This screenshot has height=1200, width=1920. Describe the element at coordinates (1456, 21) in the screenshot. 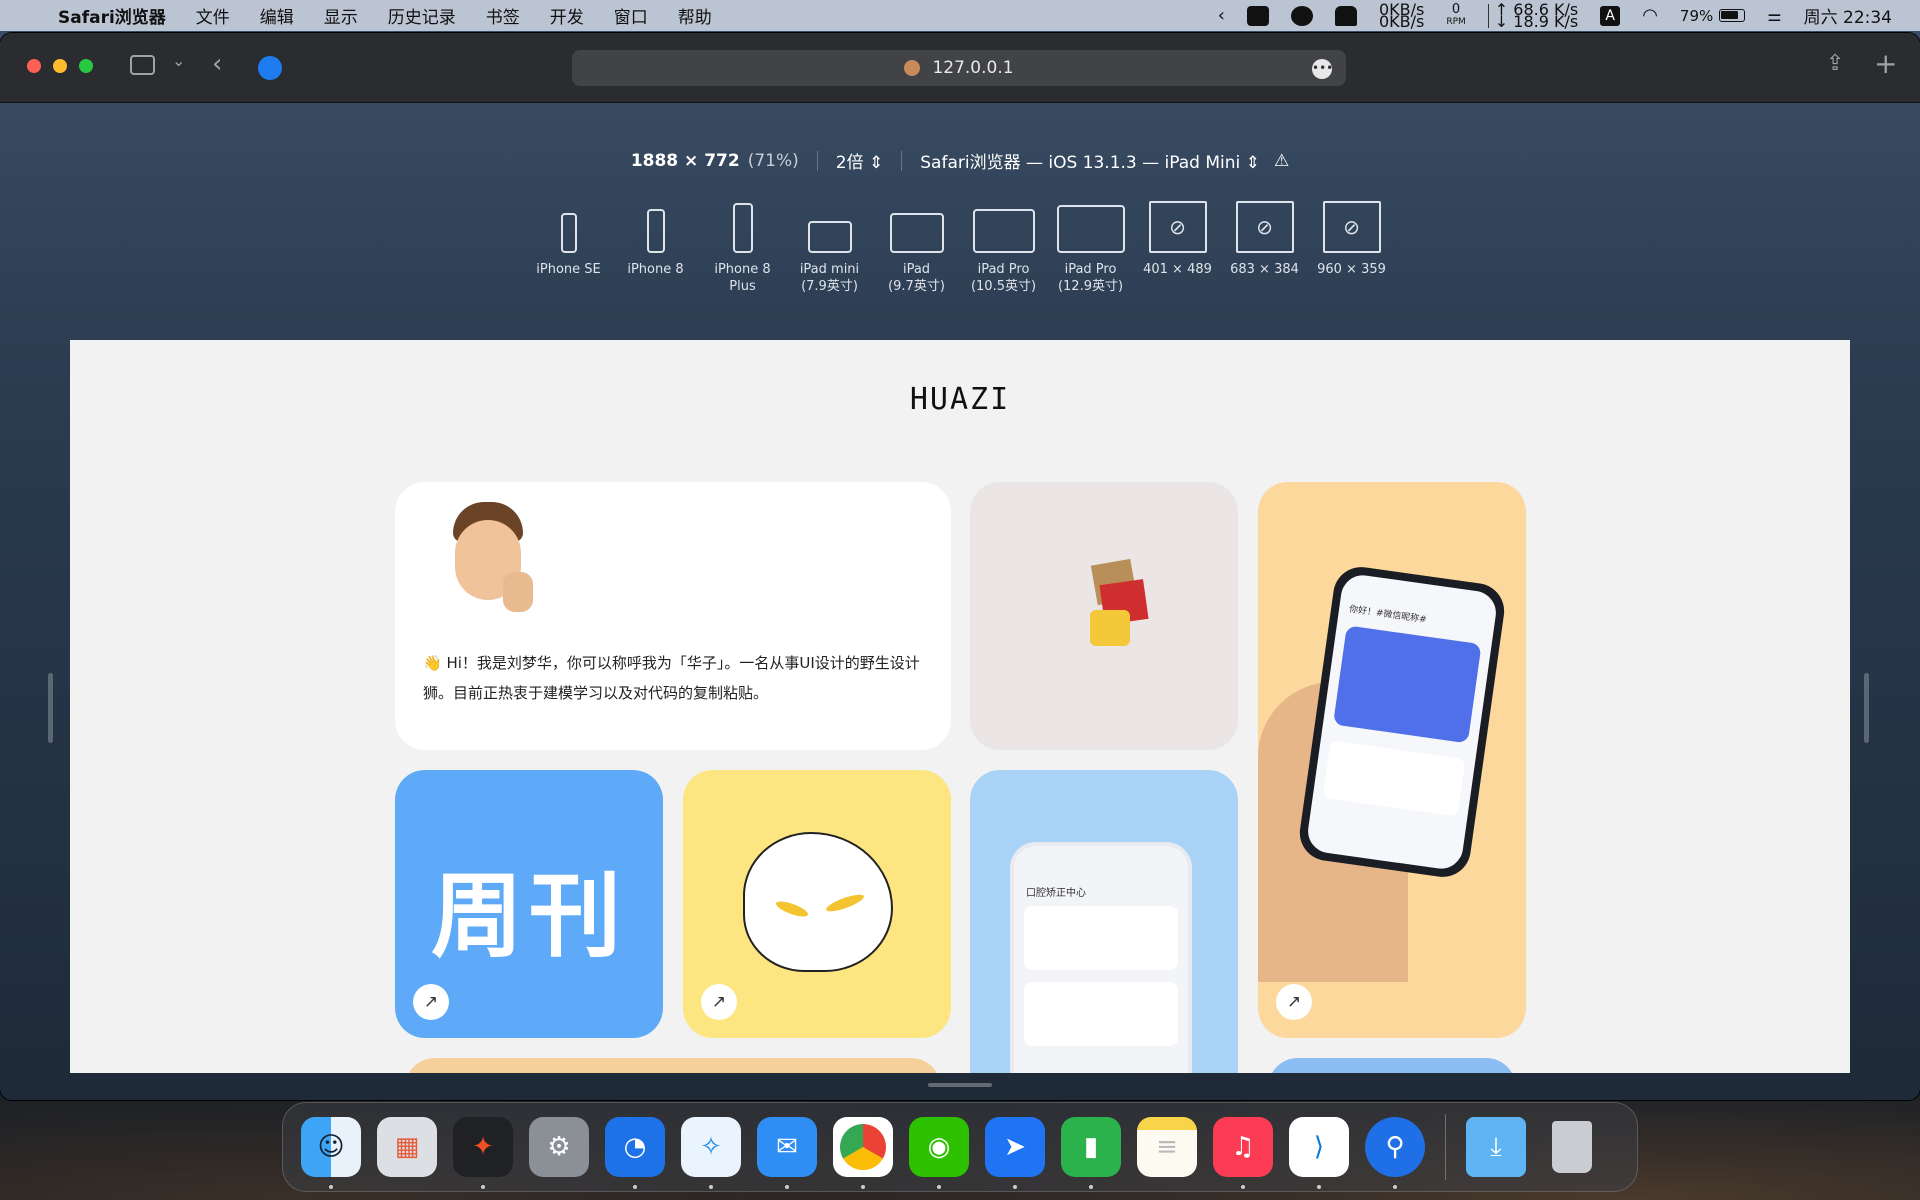

I see `fan-unit: RPM` at that location.